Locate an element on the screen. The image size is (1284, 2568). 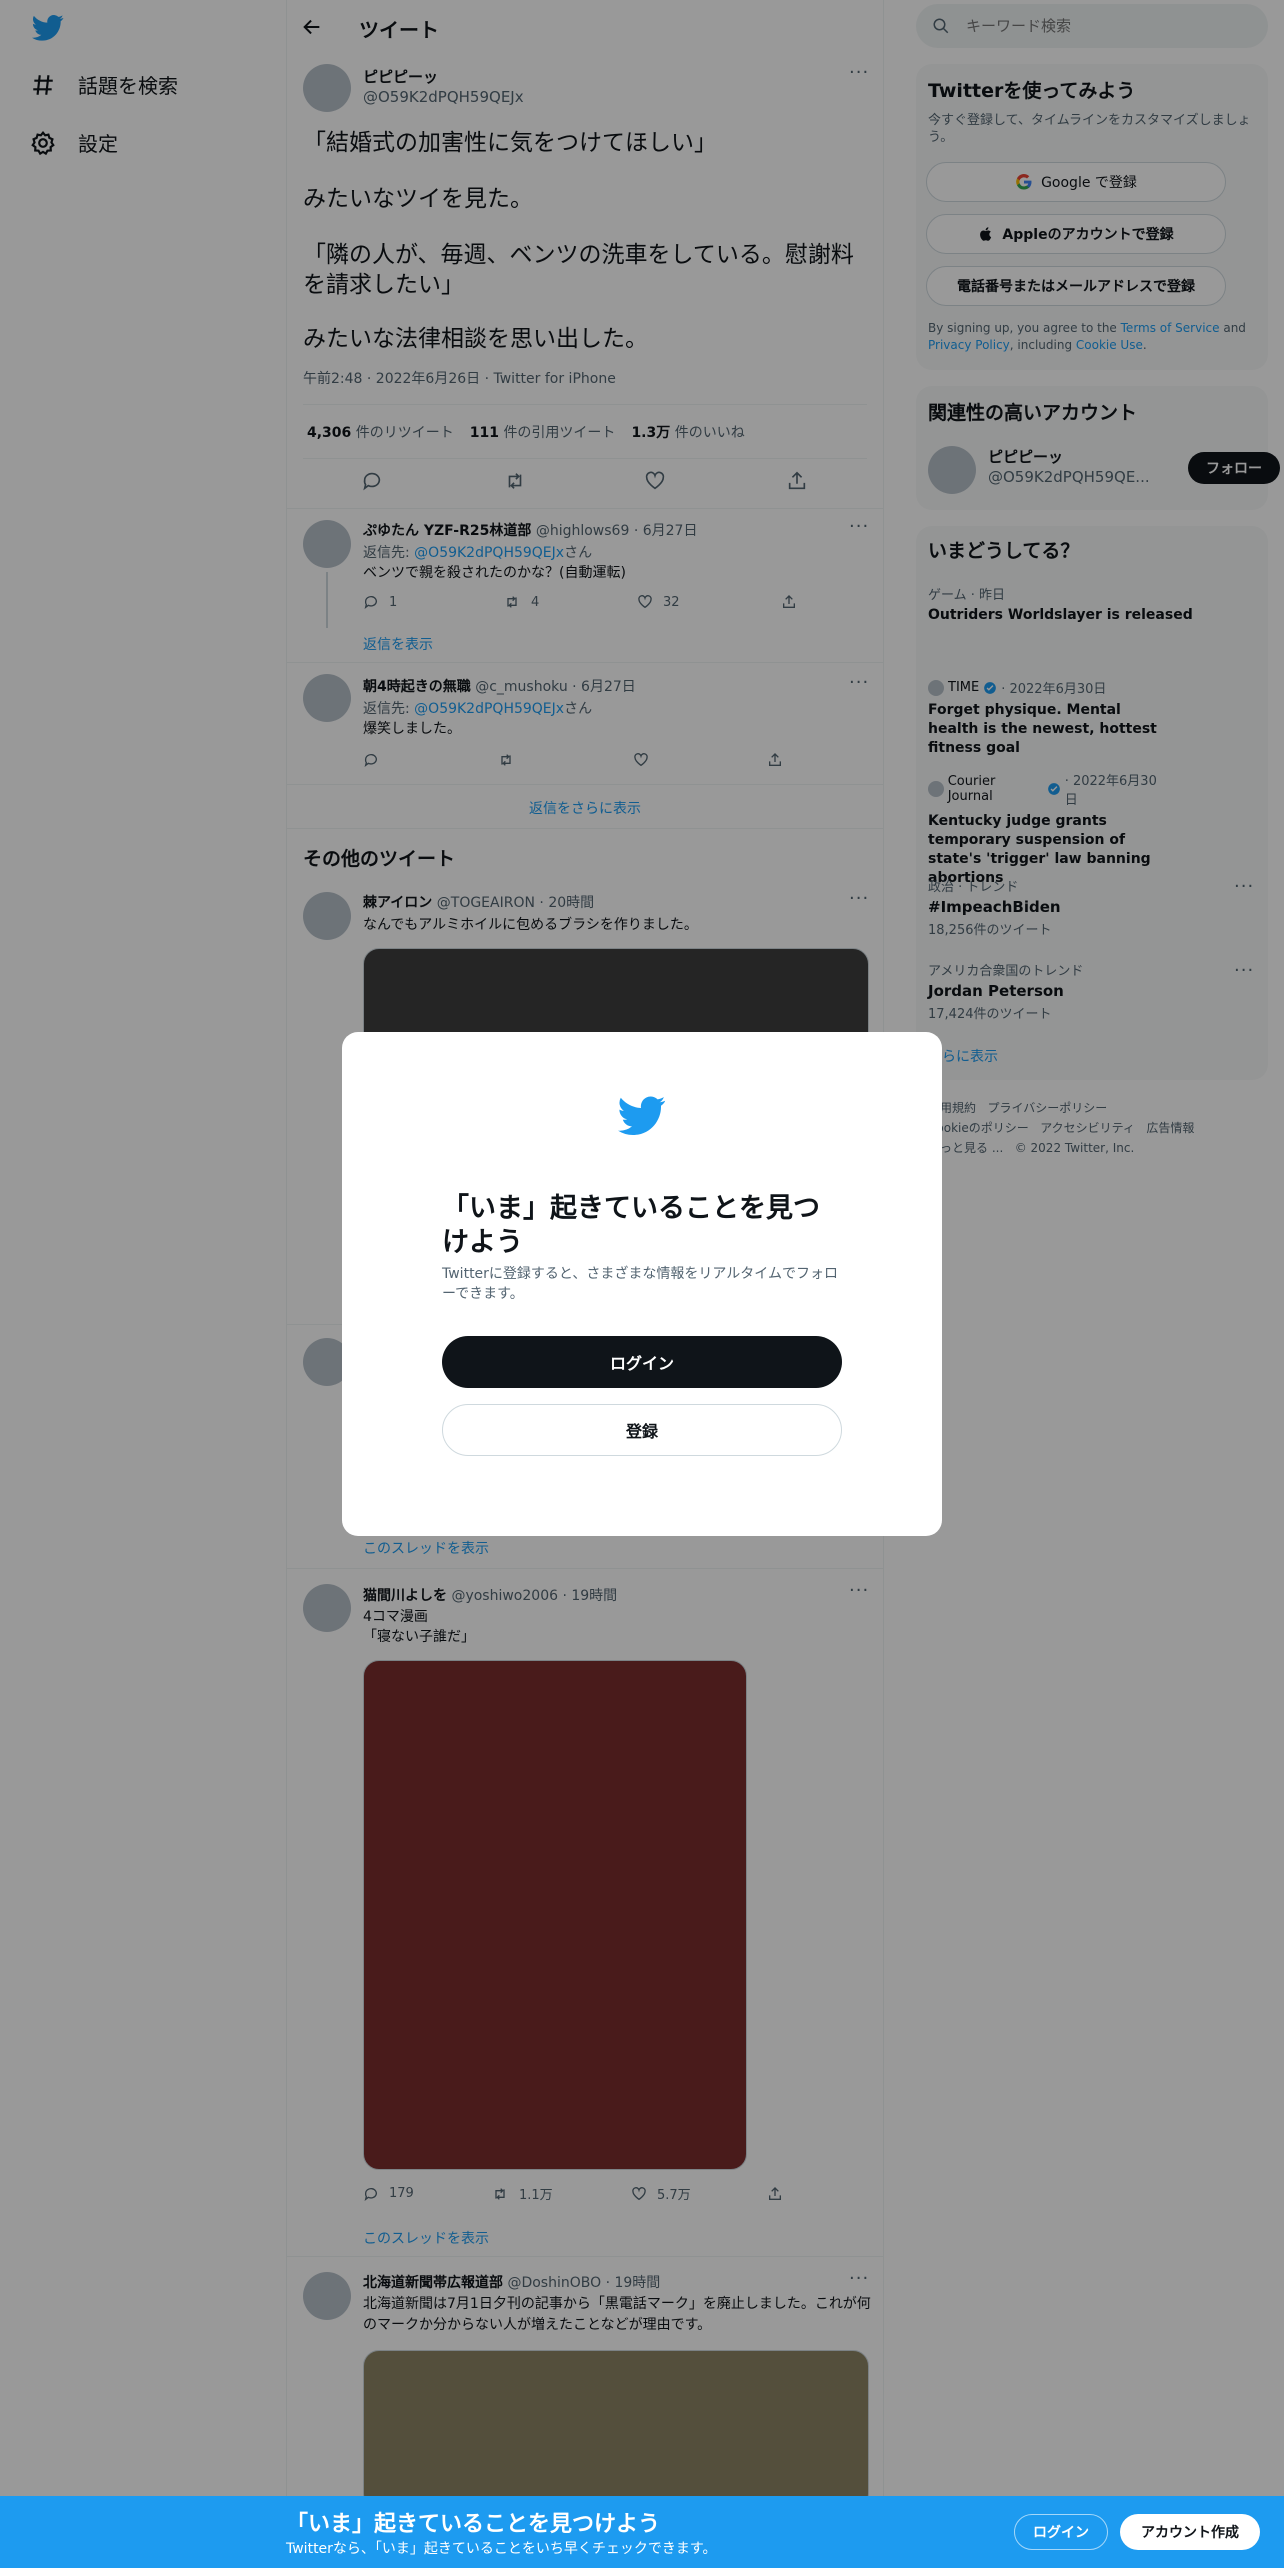
twitter-bird-icon is located at coordinates (642, 1116).